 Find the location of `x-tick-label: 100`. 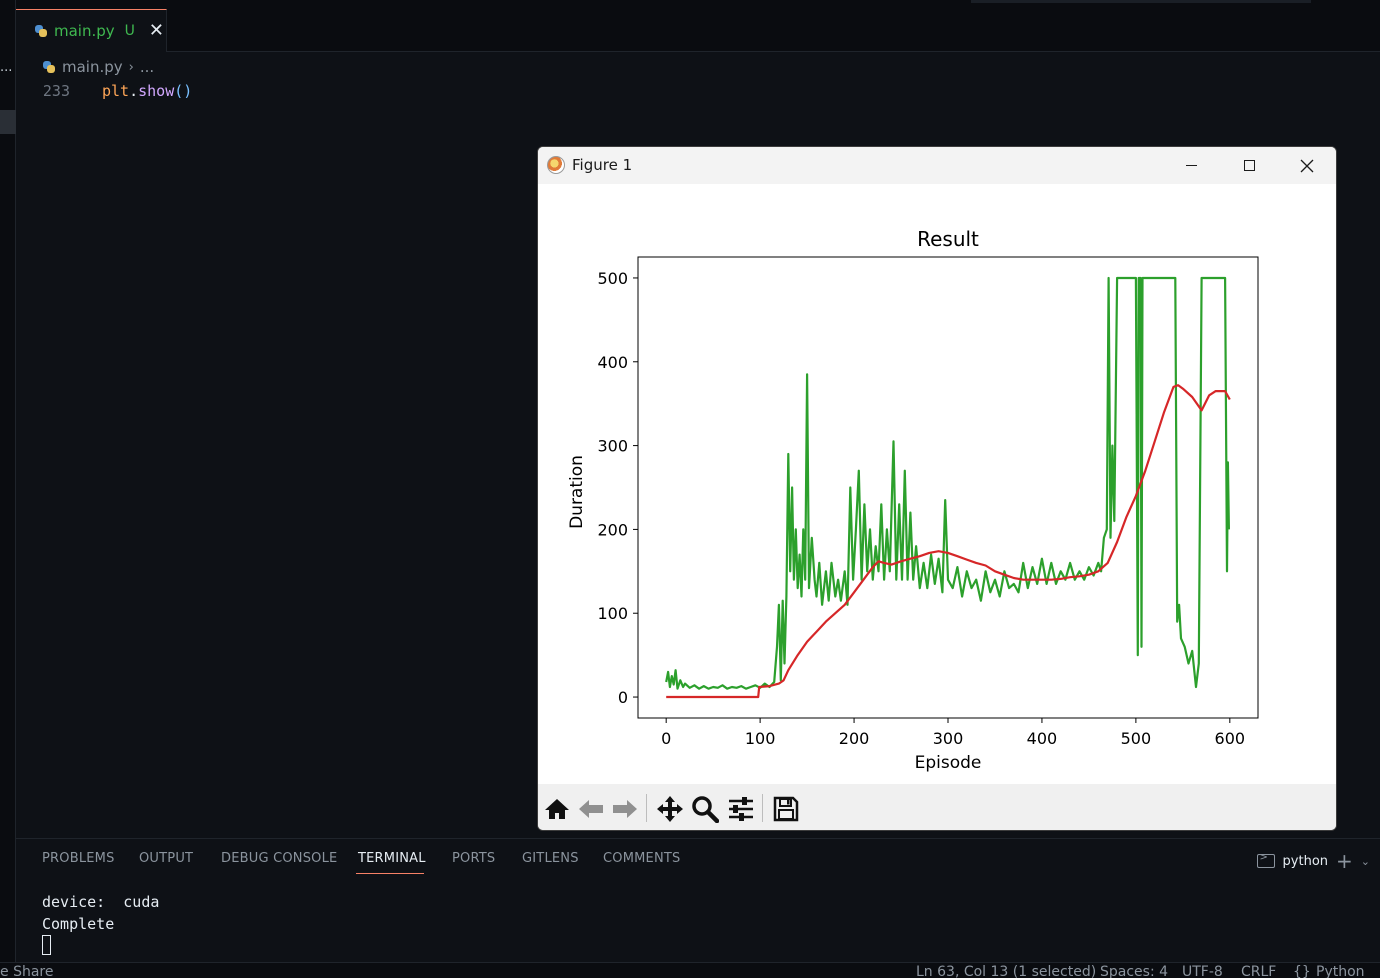

x-tick-label: 100 is located at coordinates (760, 738).